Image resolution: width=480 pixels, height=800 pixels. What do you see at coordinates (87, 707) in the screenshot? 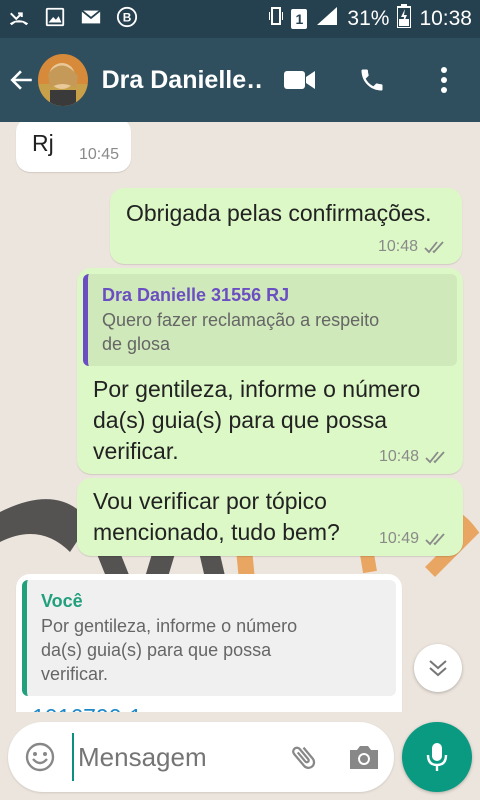
I see `message-link: 1016790-1` at bounding box center [87, 707].